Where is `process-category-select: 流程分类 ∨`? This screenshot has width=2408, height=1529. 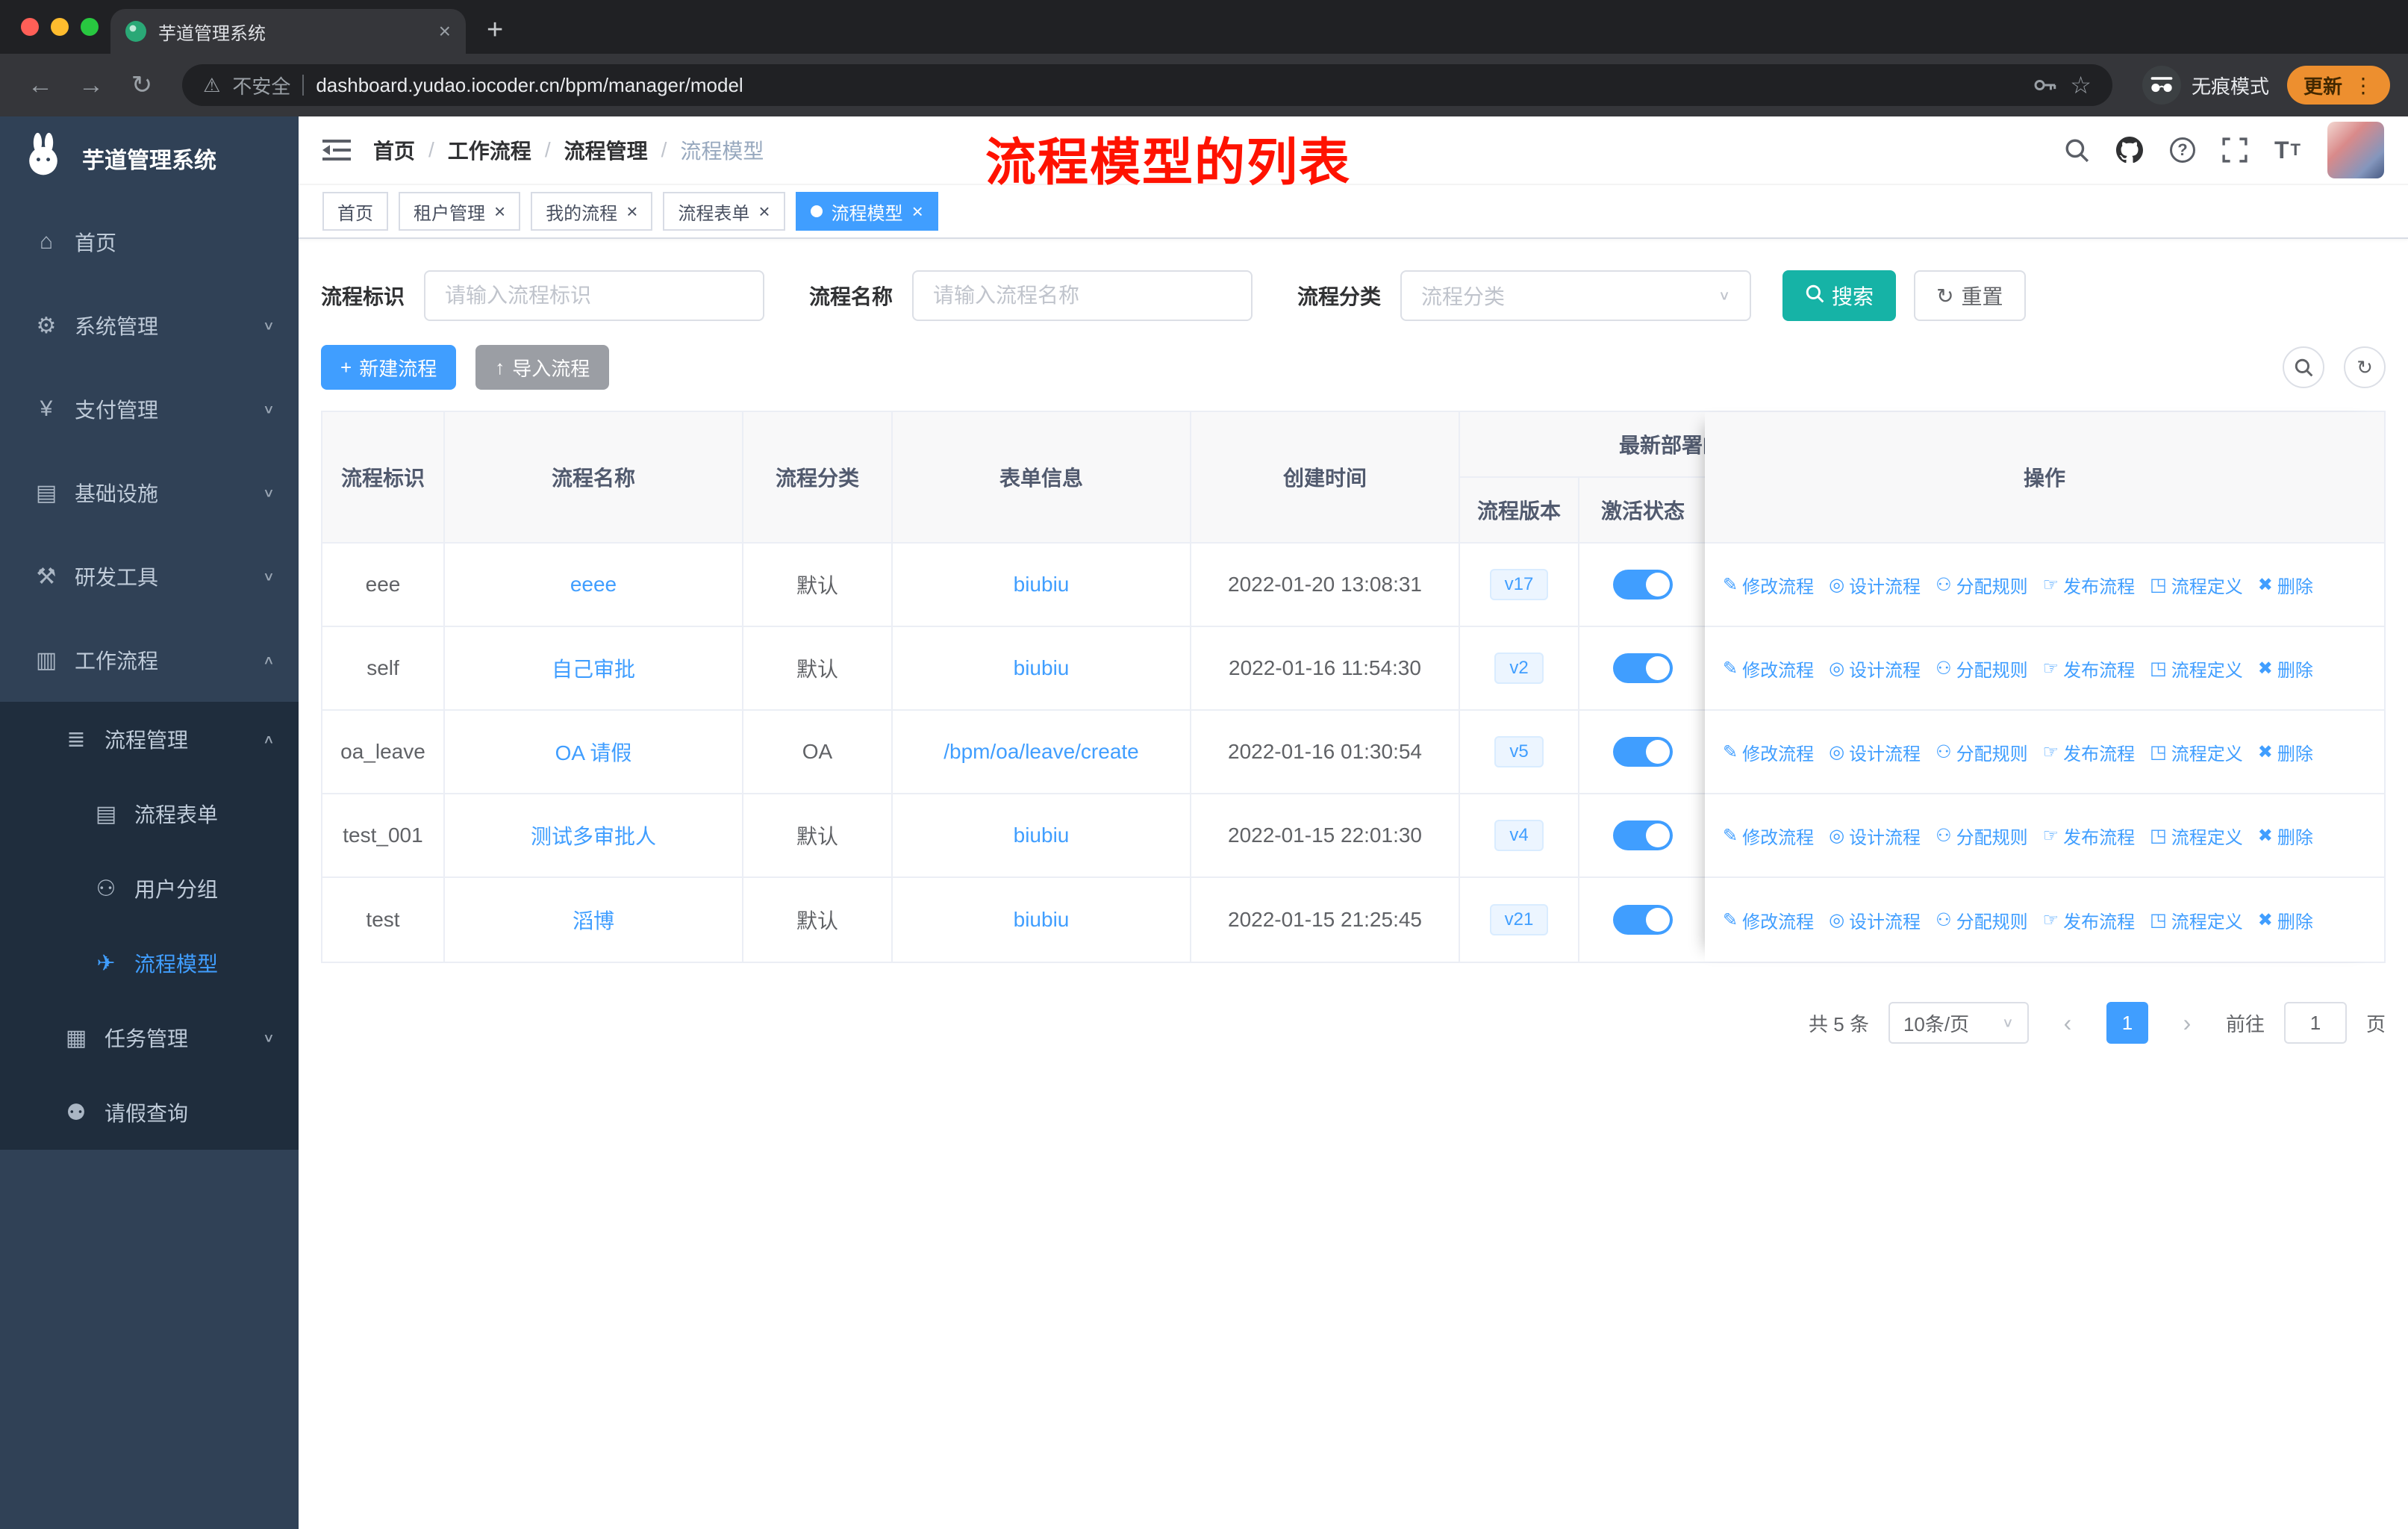
process-category-select: 流程分类 ∨ is located at coordinates (1576, 295).